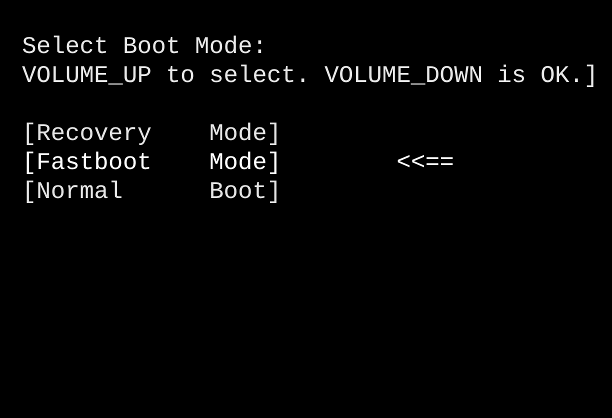 This screenshot has height=418, width=612. I want to click on boot-option: [Fastboot Mode] <<==, so click(238, 163).